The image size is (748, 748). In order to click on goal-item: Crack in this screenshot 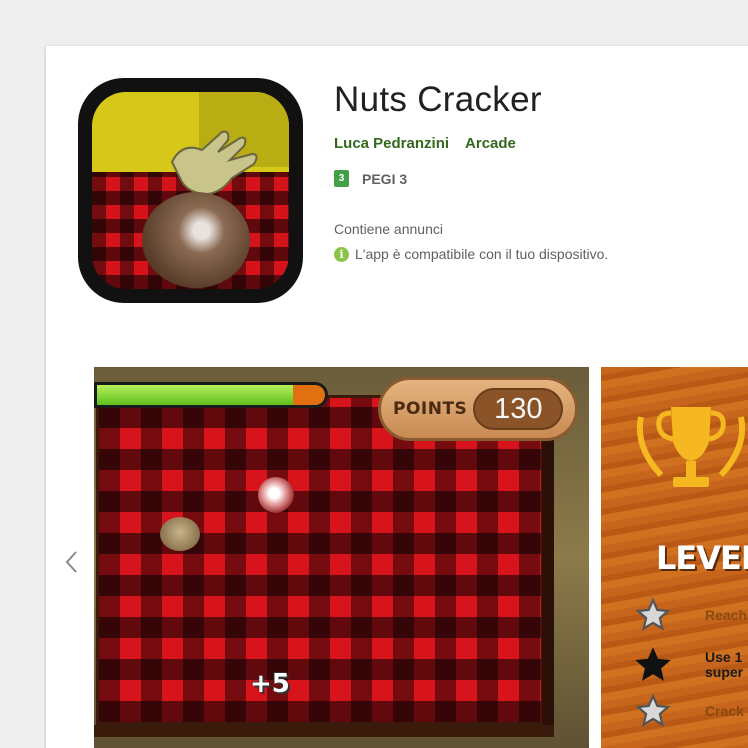, I will do `click(689, 711)`.